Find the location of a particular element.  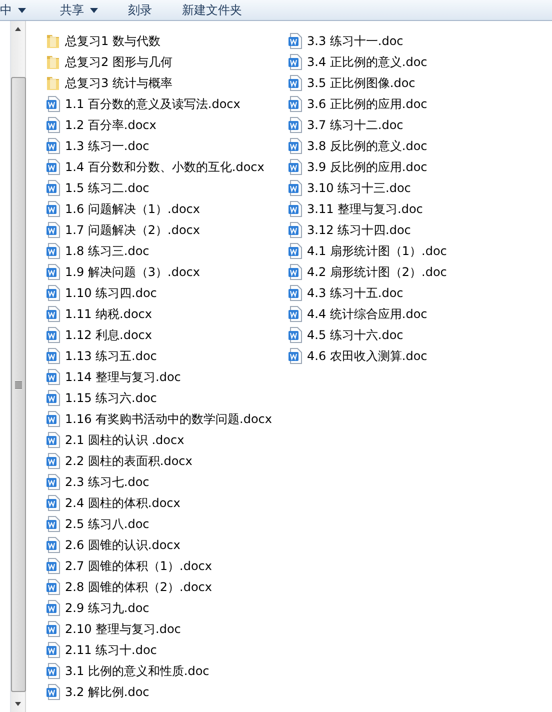

file-name: 1.6 问题解决（1）.docx is located at coordinates (132, 208).